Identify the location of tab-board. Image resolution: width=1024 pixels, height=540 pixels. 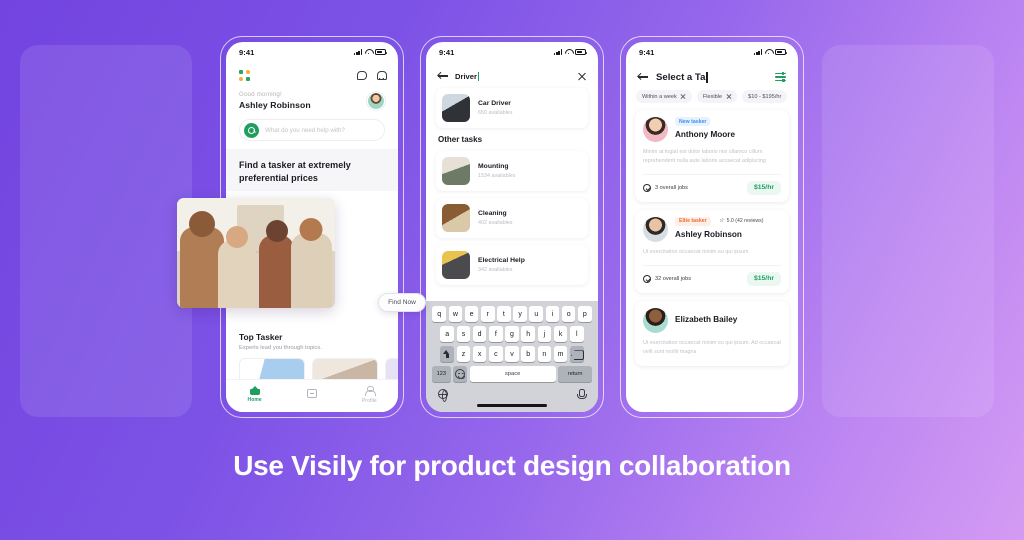
(312, 394).